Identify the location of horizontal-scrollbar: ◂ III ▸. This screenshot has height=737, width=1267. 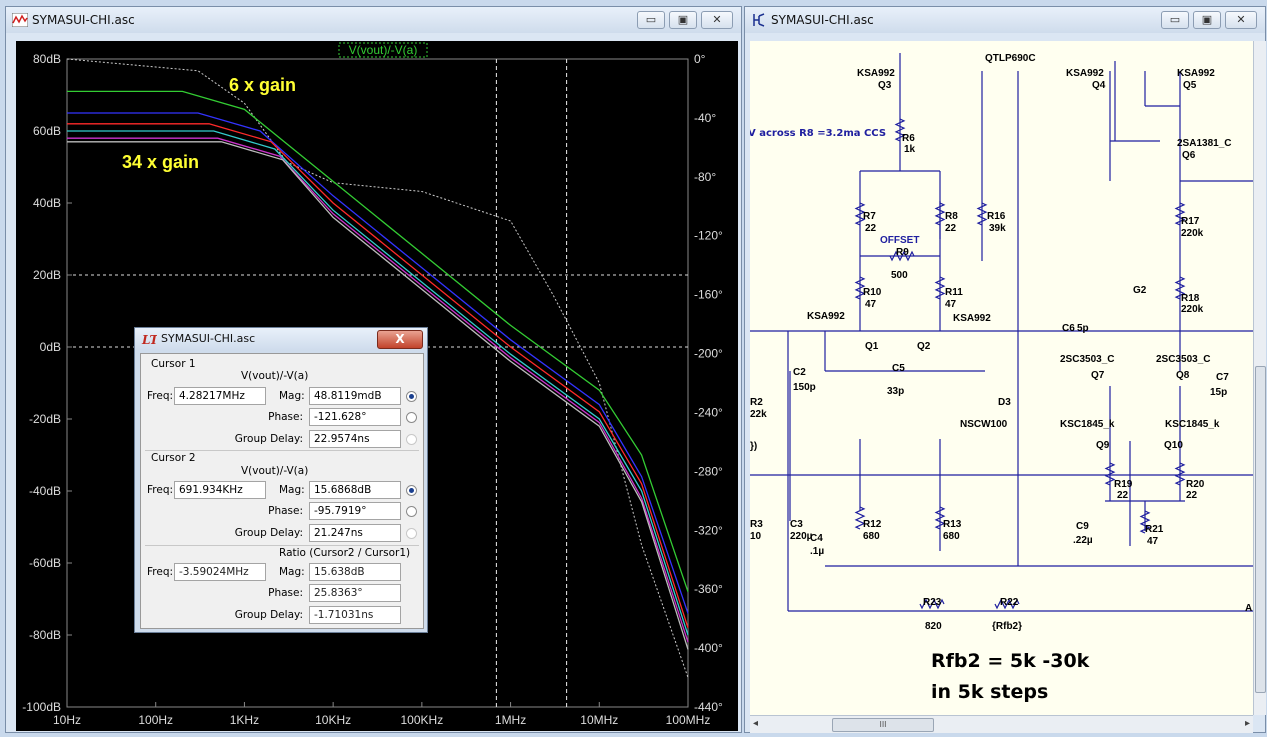
(1001, 724).